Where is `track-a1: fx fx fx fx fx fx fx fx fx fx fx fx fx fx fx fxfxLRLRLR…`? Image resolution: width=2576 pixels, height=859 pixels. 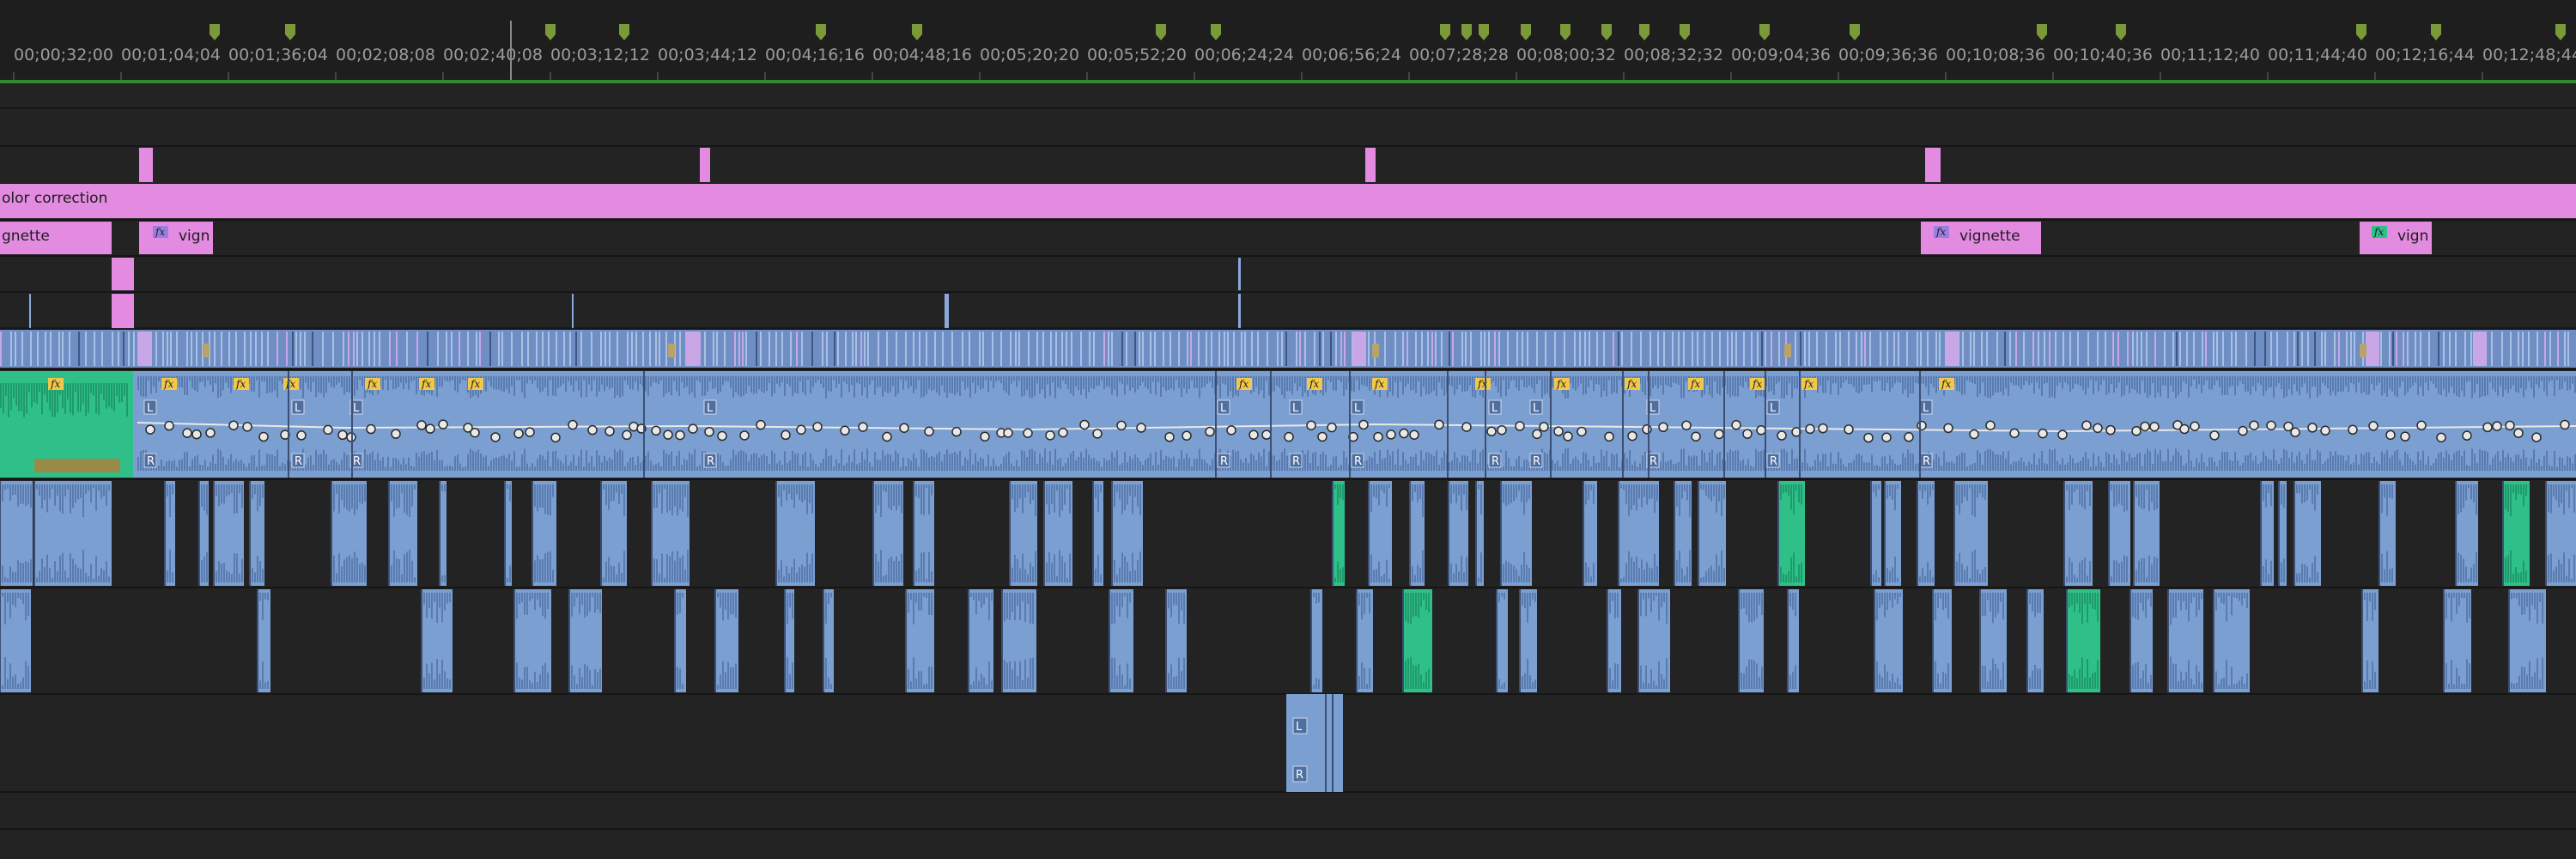 track-a1: fx fx fx fx fx fx fx fx fx fx fx fx fx fx fx fxfxLRLRLR… is located at coordinates (1288, 425).